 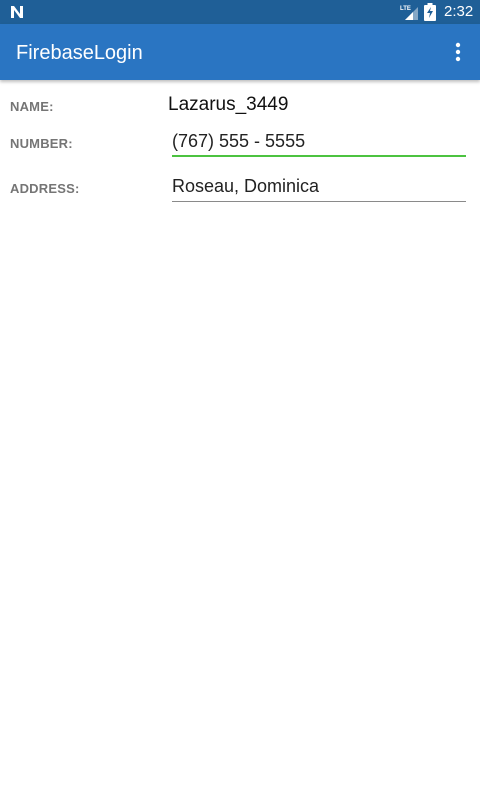 What do you see at coordinates (319, 187) in the screenshot?
I see `address-field` at bounding box center [319, 187].